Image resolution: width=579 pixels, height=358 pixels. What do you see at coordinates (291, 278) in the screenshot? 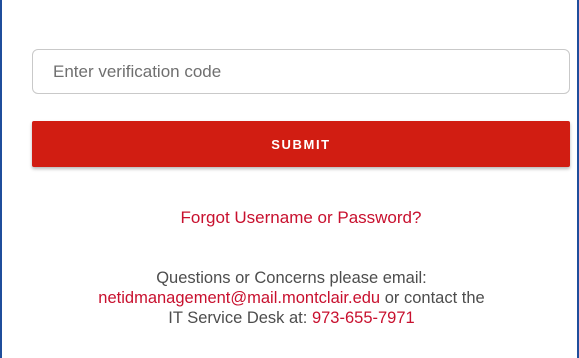
I see `help-line-questions: Questions or Concerns please email:` at bounding box center [291, 278].